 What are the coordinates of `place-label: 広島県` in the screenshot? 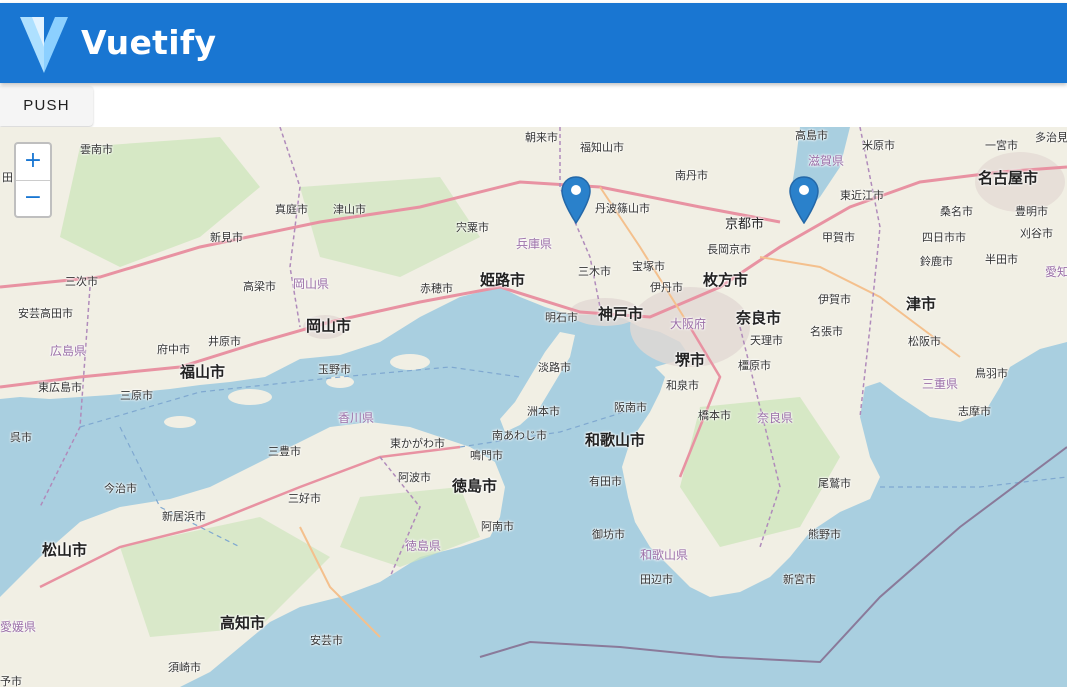 It's located at (68, 351).